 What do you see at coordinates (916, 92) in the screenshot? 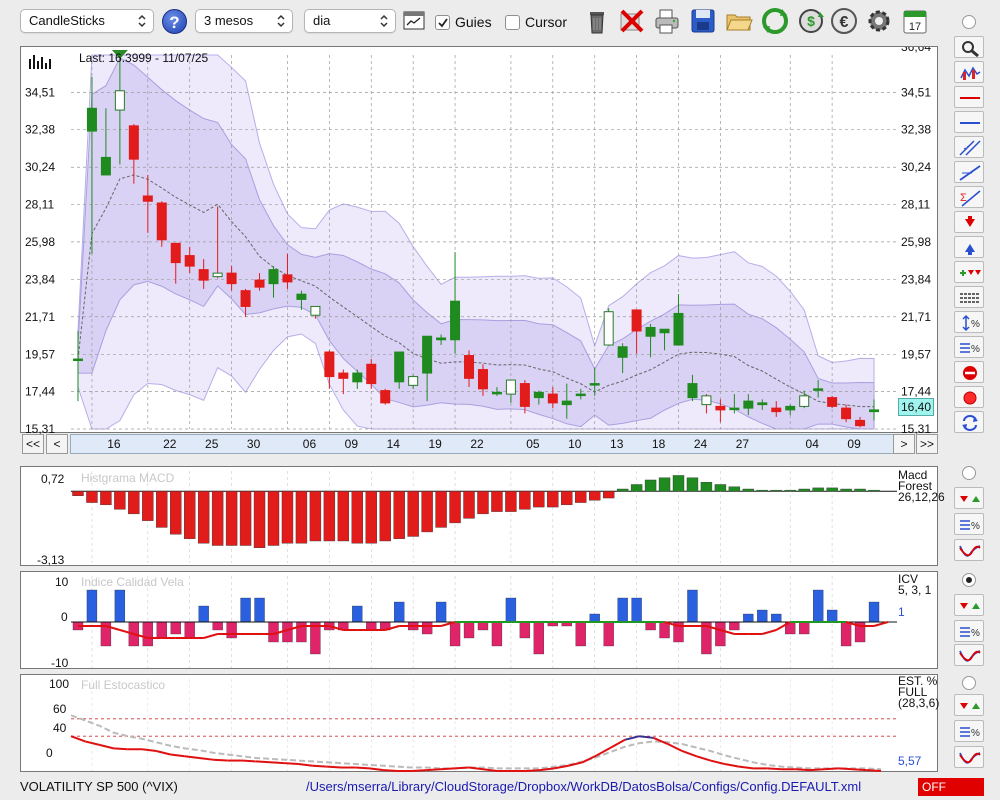
I see `y-tick-right: 34,51` at bounding box center [916, 92].